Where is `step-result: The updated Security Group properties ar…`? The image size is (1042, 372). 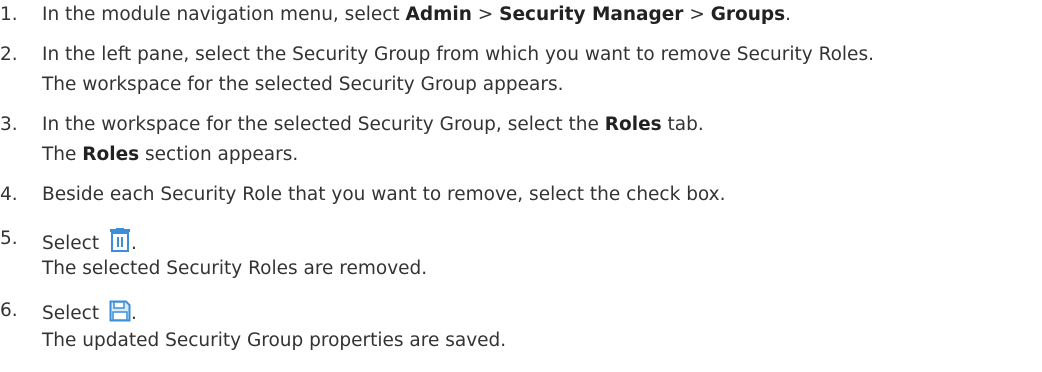
step-result: The updated Security Group properties ar… is located at coordinates (274, 340).